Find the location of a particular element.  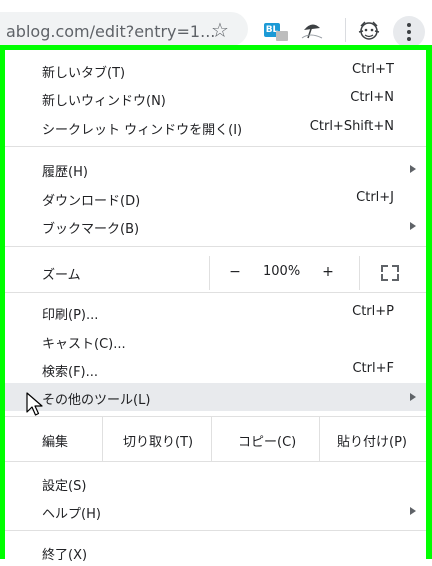

extension-character-icon is located at coordinates (369, 31).